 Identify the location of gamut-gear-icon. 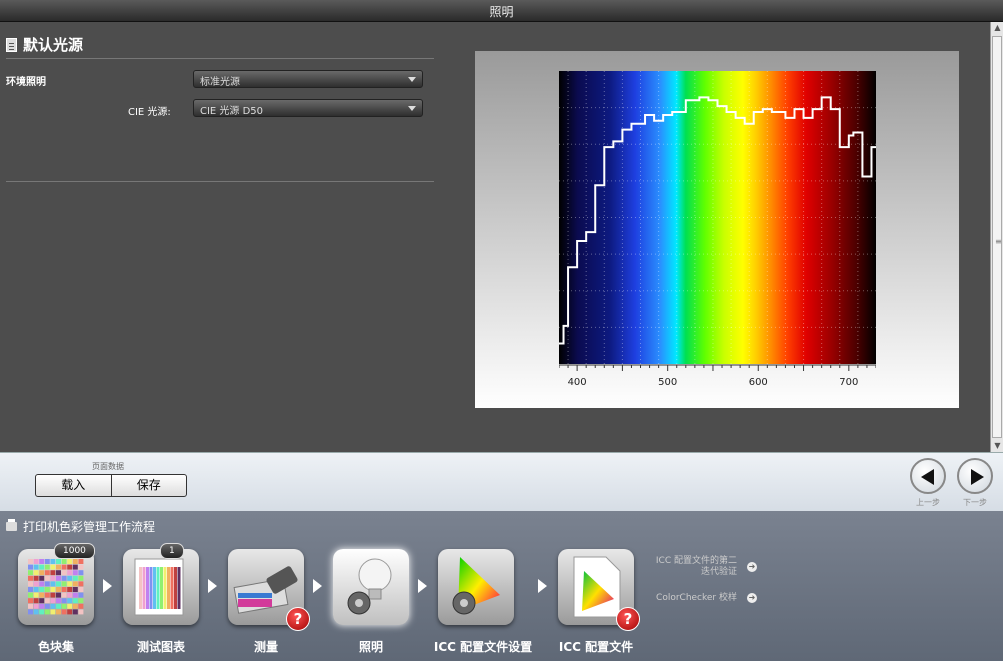
(476, 586).